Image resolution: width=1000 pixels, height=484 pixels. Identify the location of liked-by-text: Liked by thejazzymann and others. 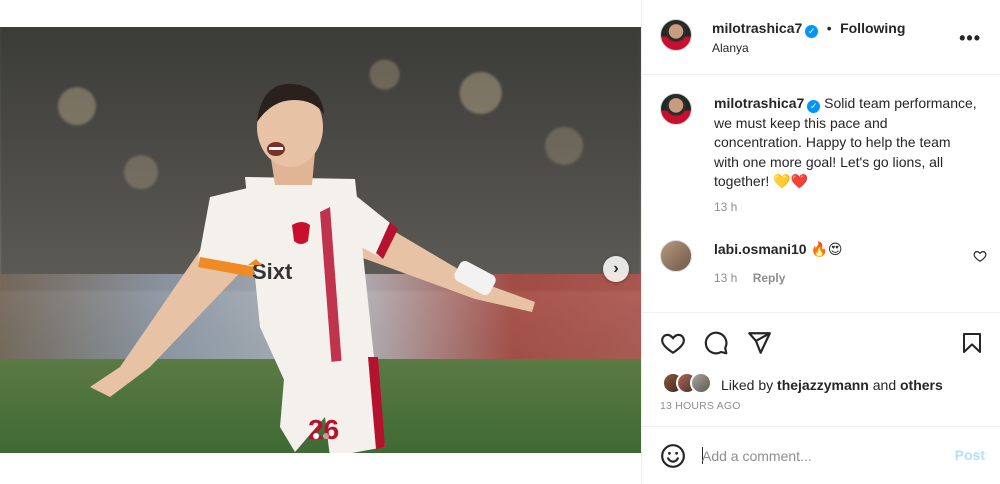
(832, 385).